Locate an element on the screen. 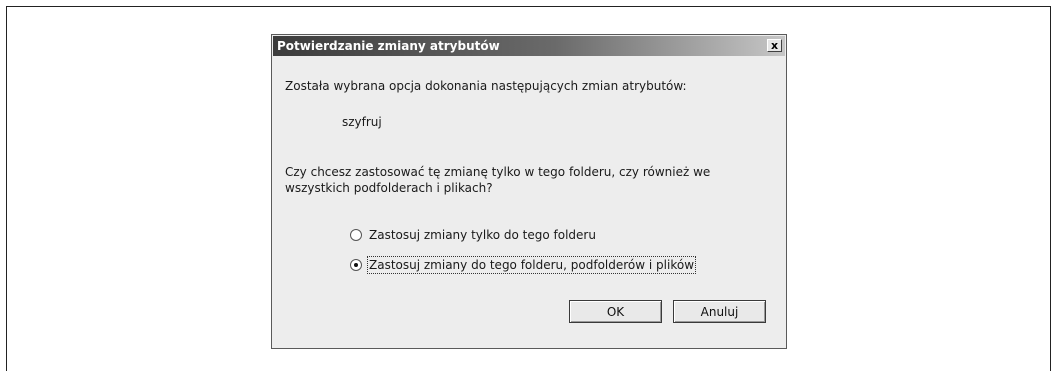 This screenshot has width=1060, height=371. cancel-button: Anuluj is located at coordinates (719, 311).